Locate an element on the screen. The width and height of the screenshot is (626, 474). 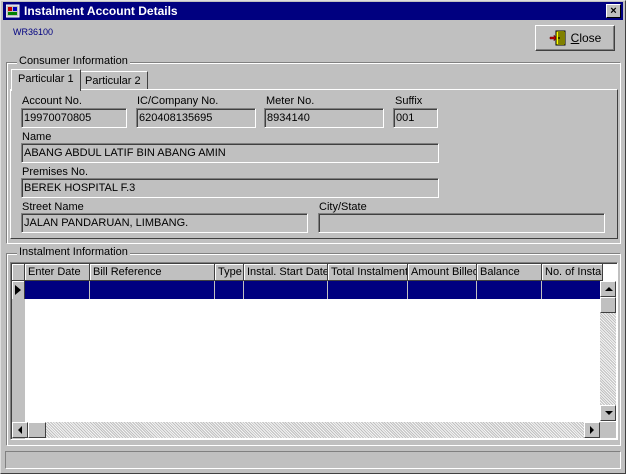
form-code: WR36100 is located at coordinates (33, 32).